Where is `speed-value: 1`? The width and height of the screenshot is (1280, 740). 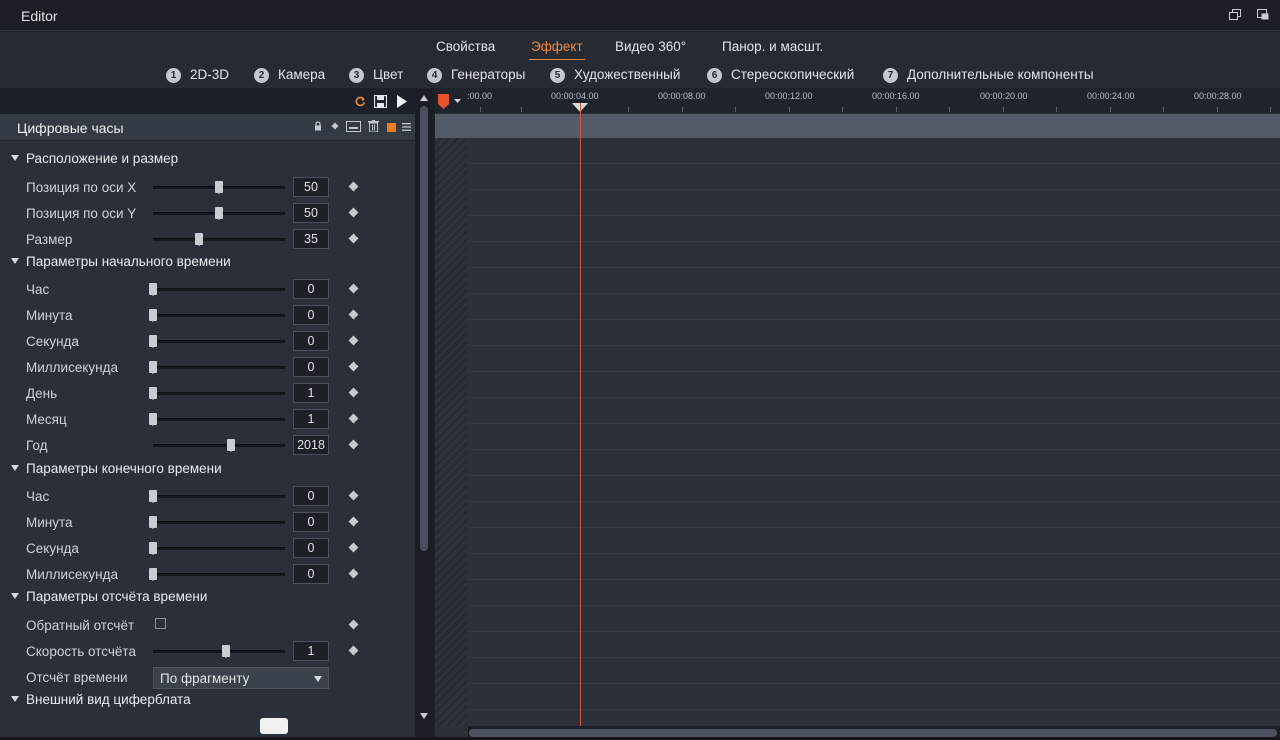
speed-value: 1 is located at coordinates (311, 651).